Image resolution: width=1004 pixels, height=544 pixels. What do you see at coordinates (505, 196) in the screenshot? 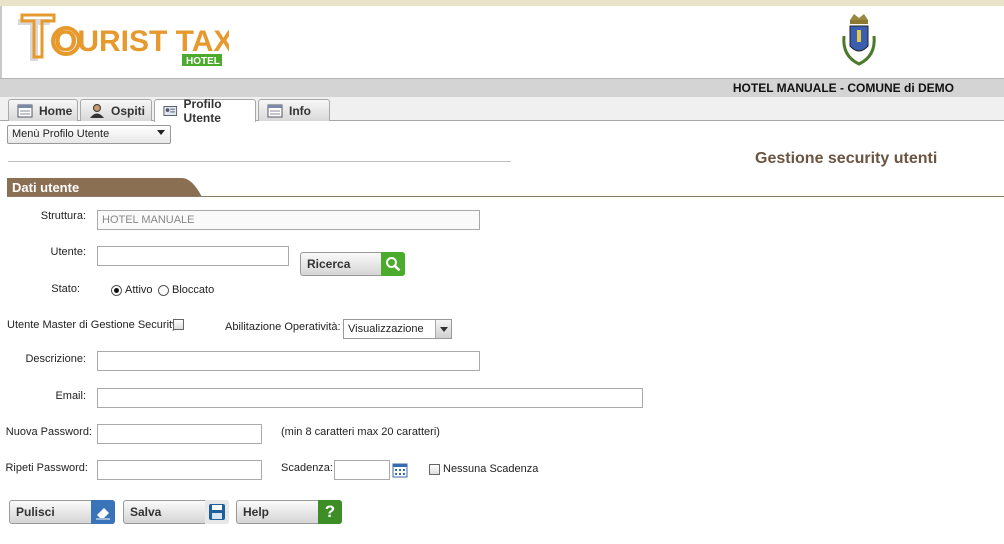
I see `section-divider` at bounding box center [505, 196].